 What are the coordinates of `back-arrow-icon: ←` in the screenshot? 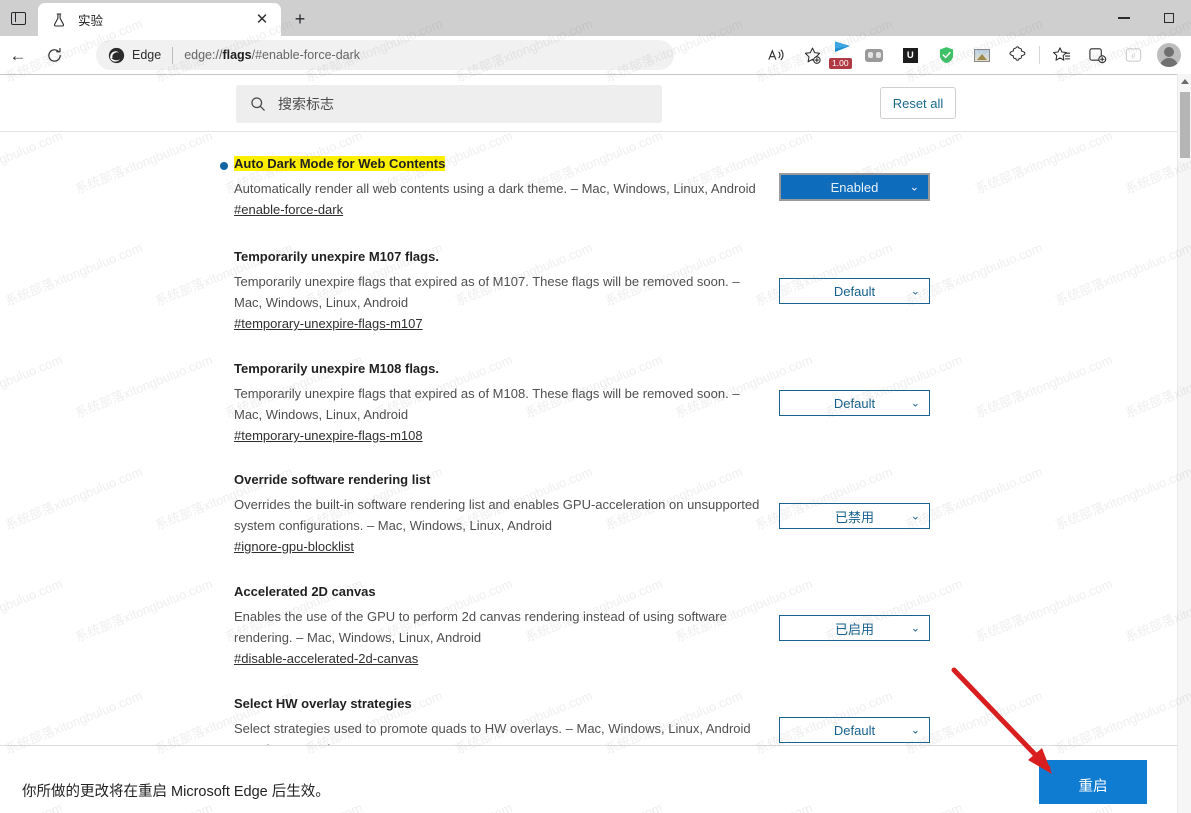 It's located at (18, 55).